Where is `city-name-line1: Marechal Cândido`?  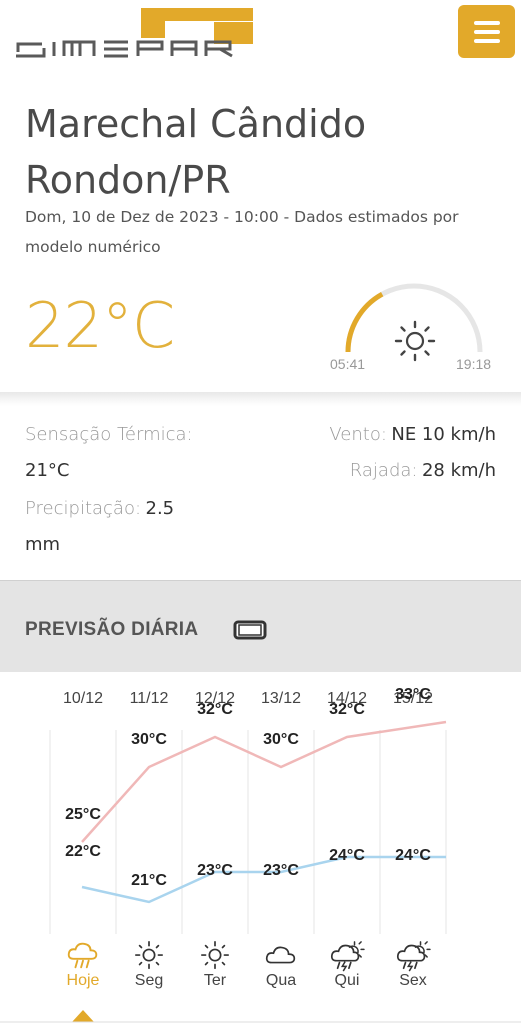
city-name-line1: Marechal Cândido is located at coordinates (196, 124).